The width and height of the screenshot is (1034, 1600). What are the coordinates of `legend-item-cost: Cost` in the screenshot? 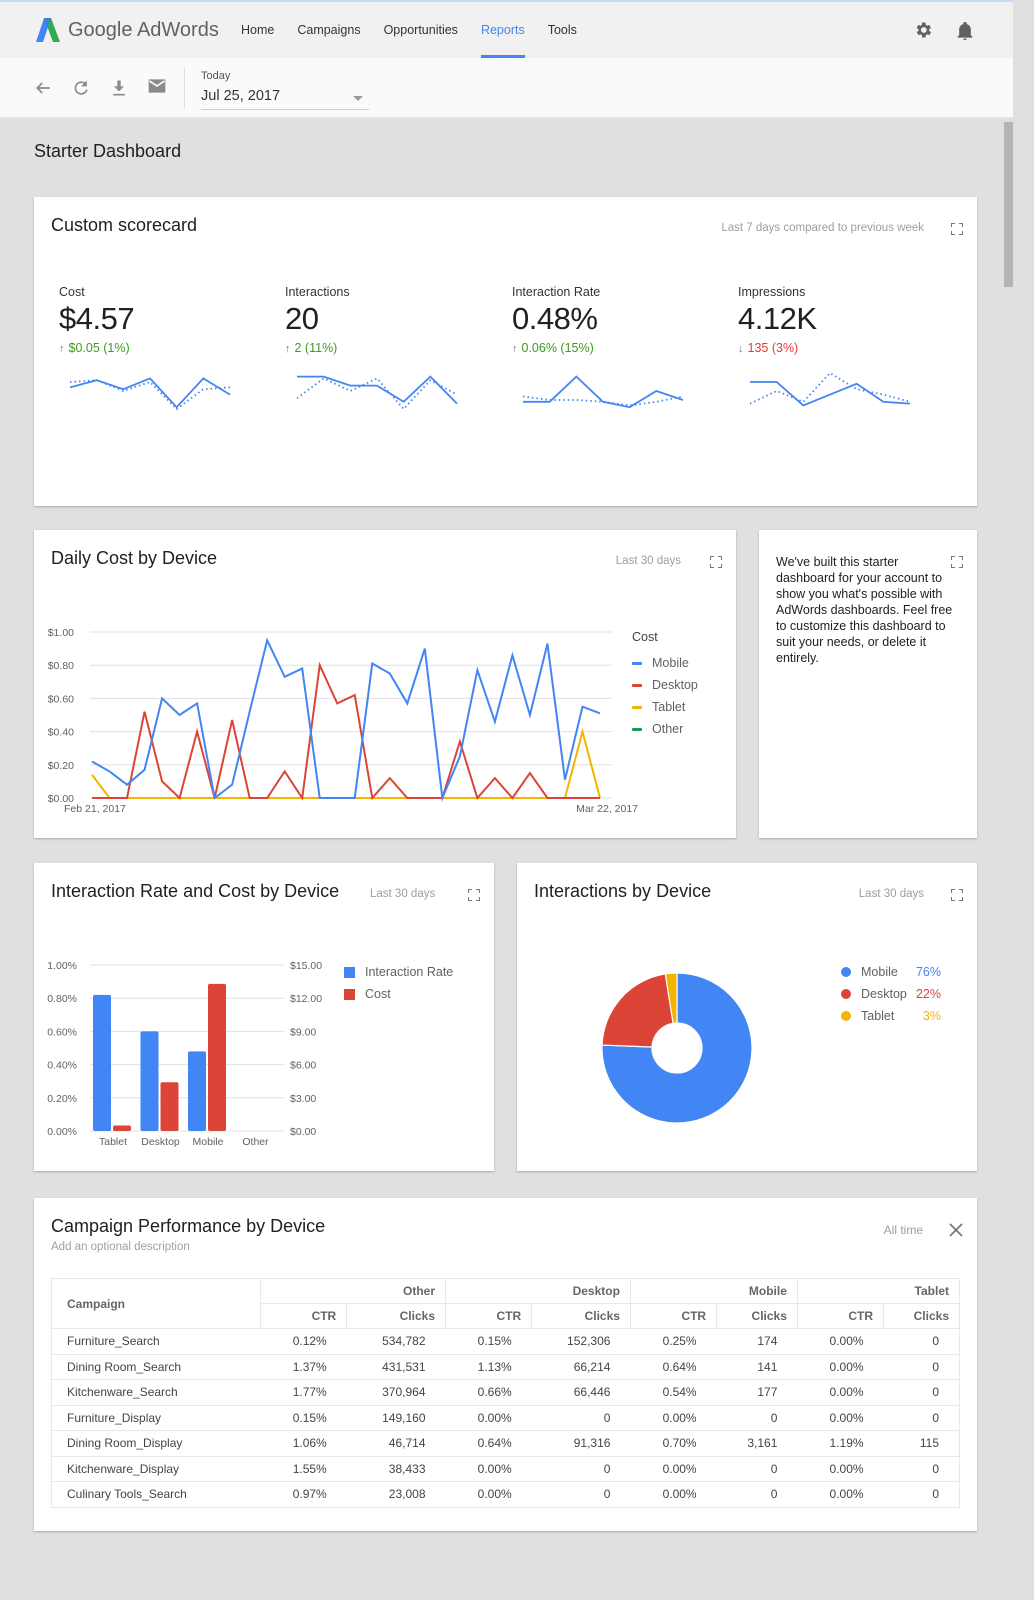 It's located at (398, 994).